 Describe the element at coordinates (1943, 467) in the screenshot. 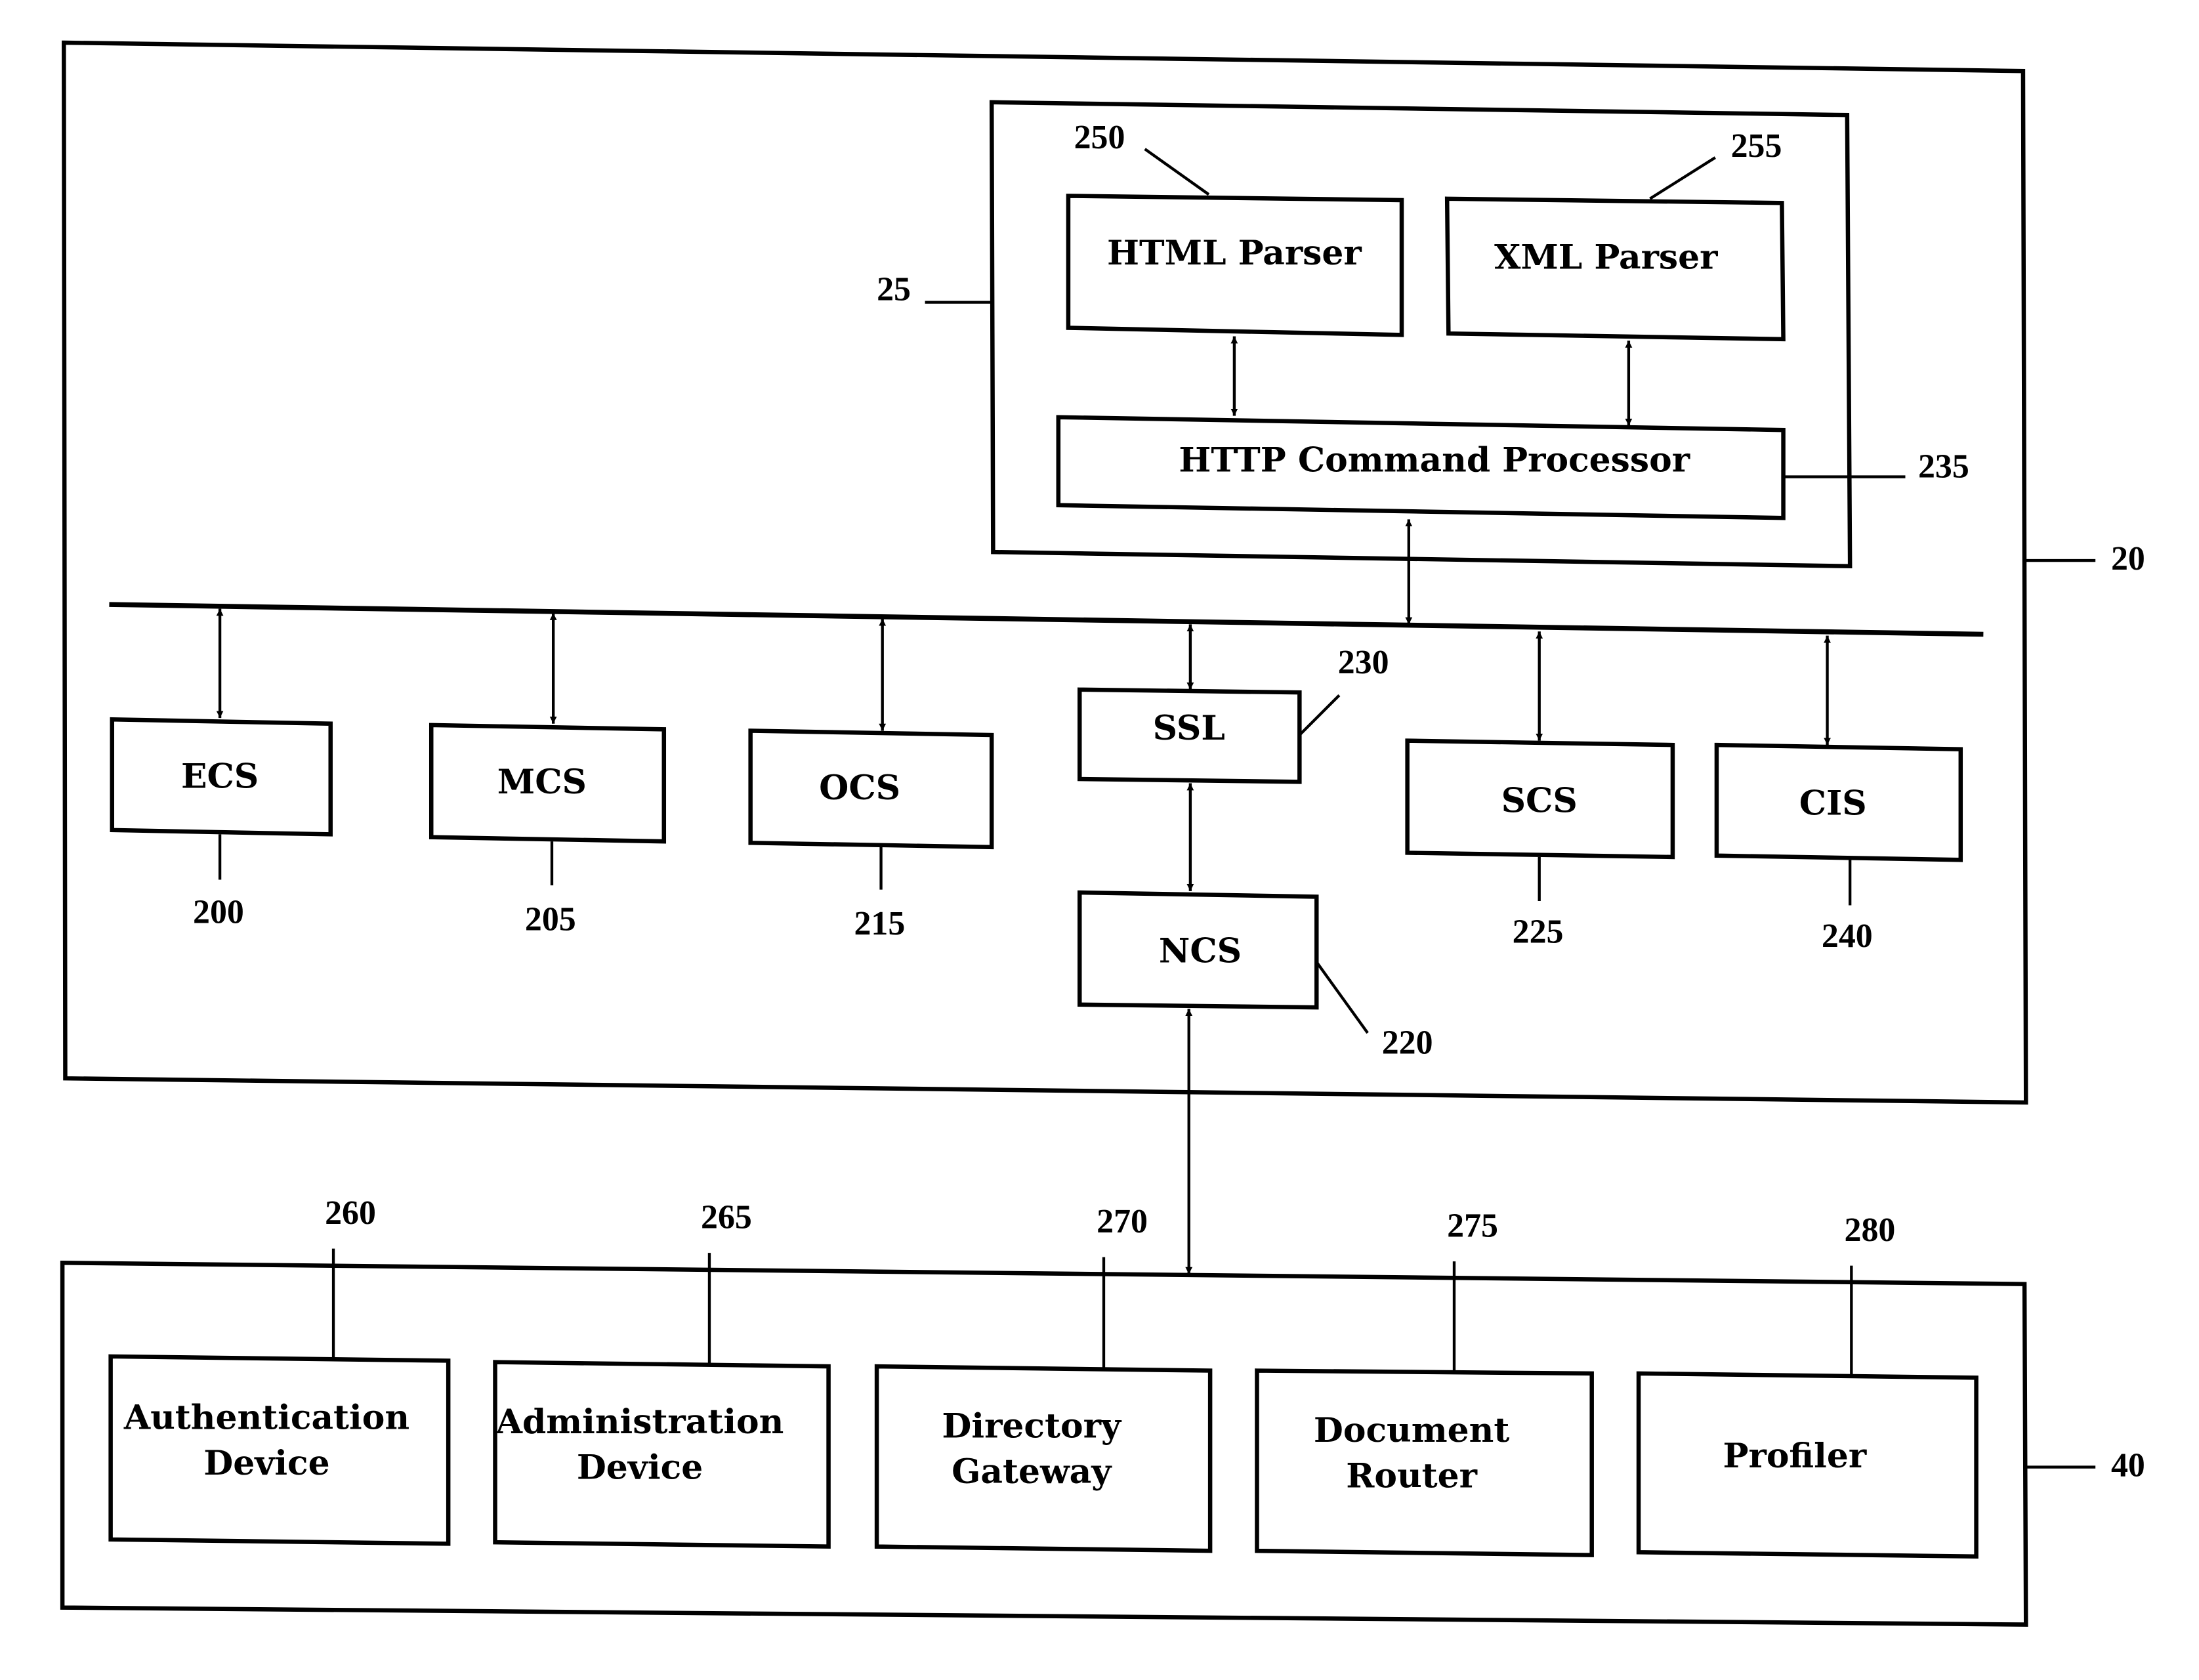

I see `http-processor-ref: 235` at that location.